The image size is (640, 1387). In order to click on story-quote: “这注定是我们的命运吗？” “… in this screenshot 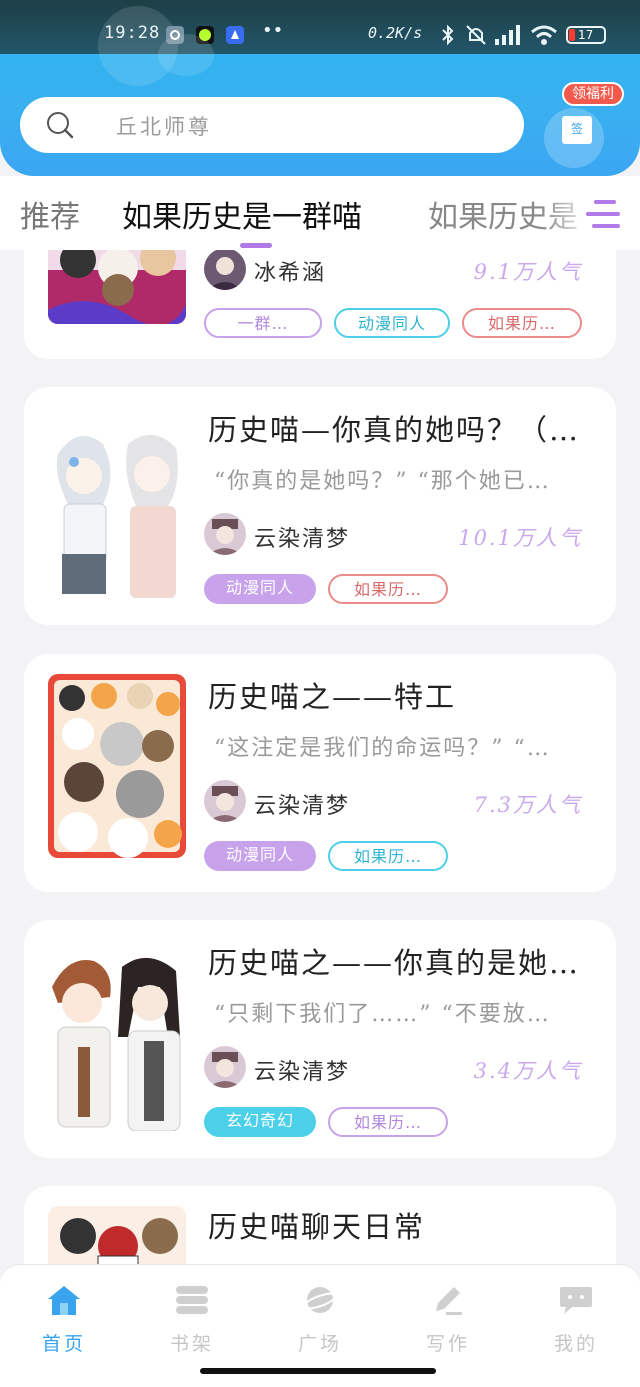, I will do `click(382, 748)`.